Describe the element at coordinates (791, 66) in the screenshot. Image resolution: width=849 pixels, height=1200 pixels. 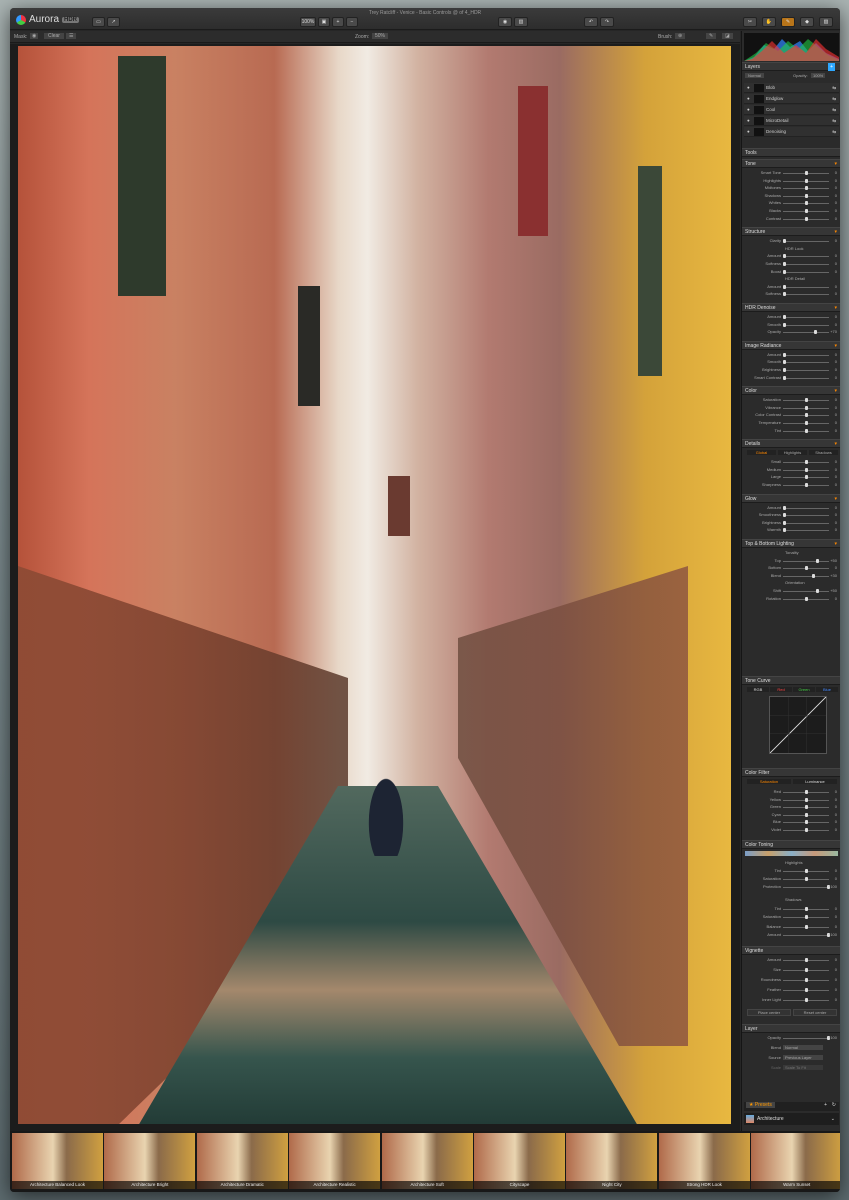
I see `layers-header: Layers +` at that location.